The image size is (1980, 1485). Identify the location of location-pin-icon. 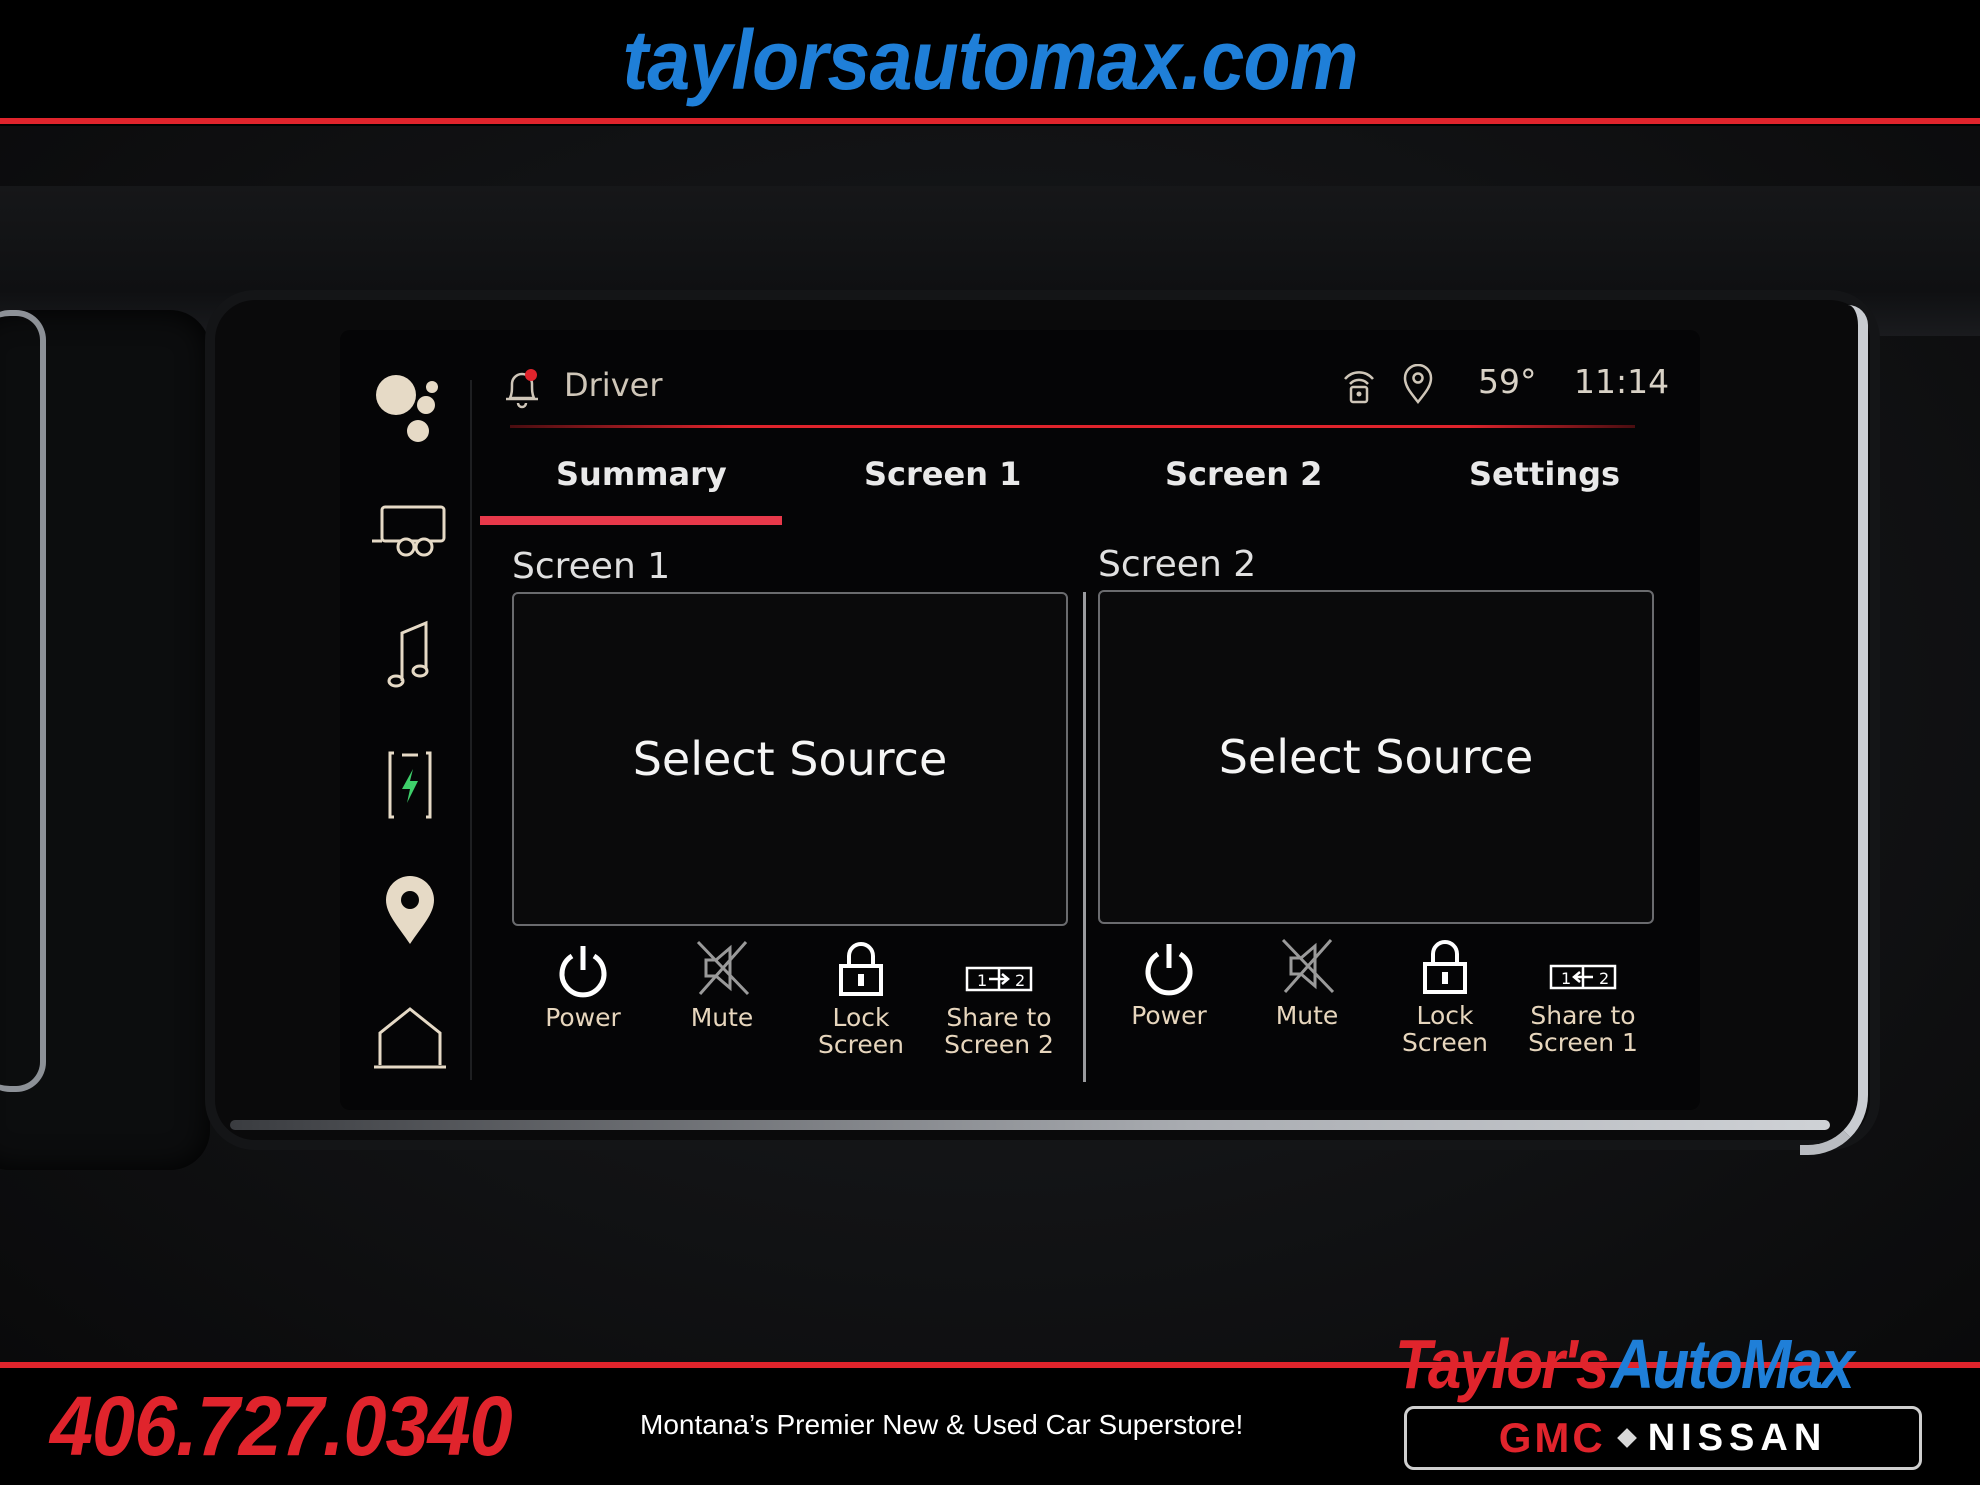
(410, 910).